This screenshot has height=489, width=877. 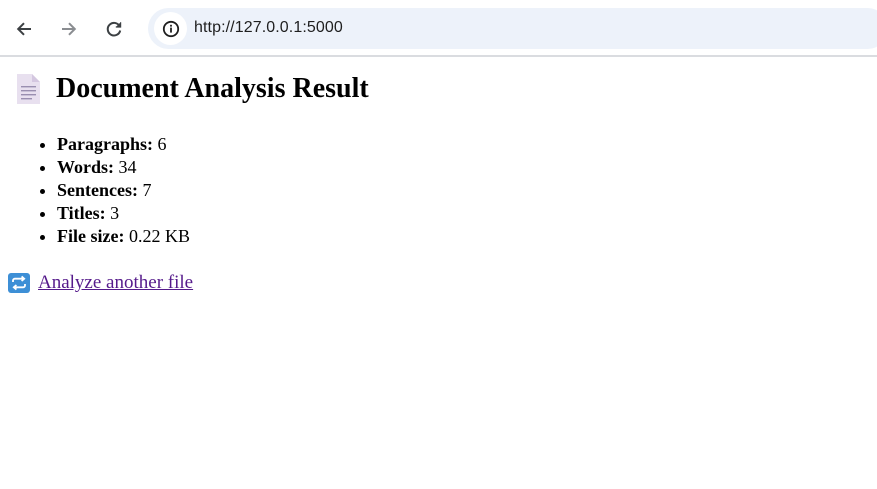 I want to click on stat-words: Words: 34, so click(x=123, y=167).